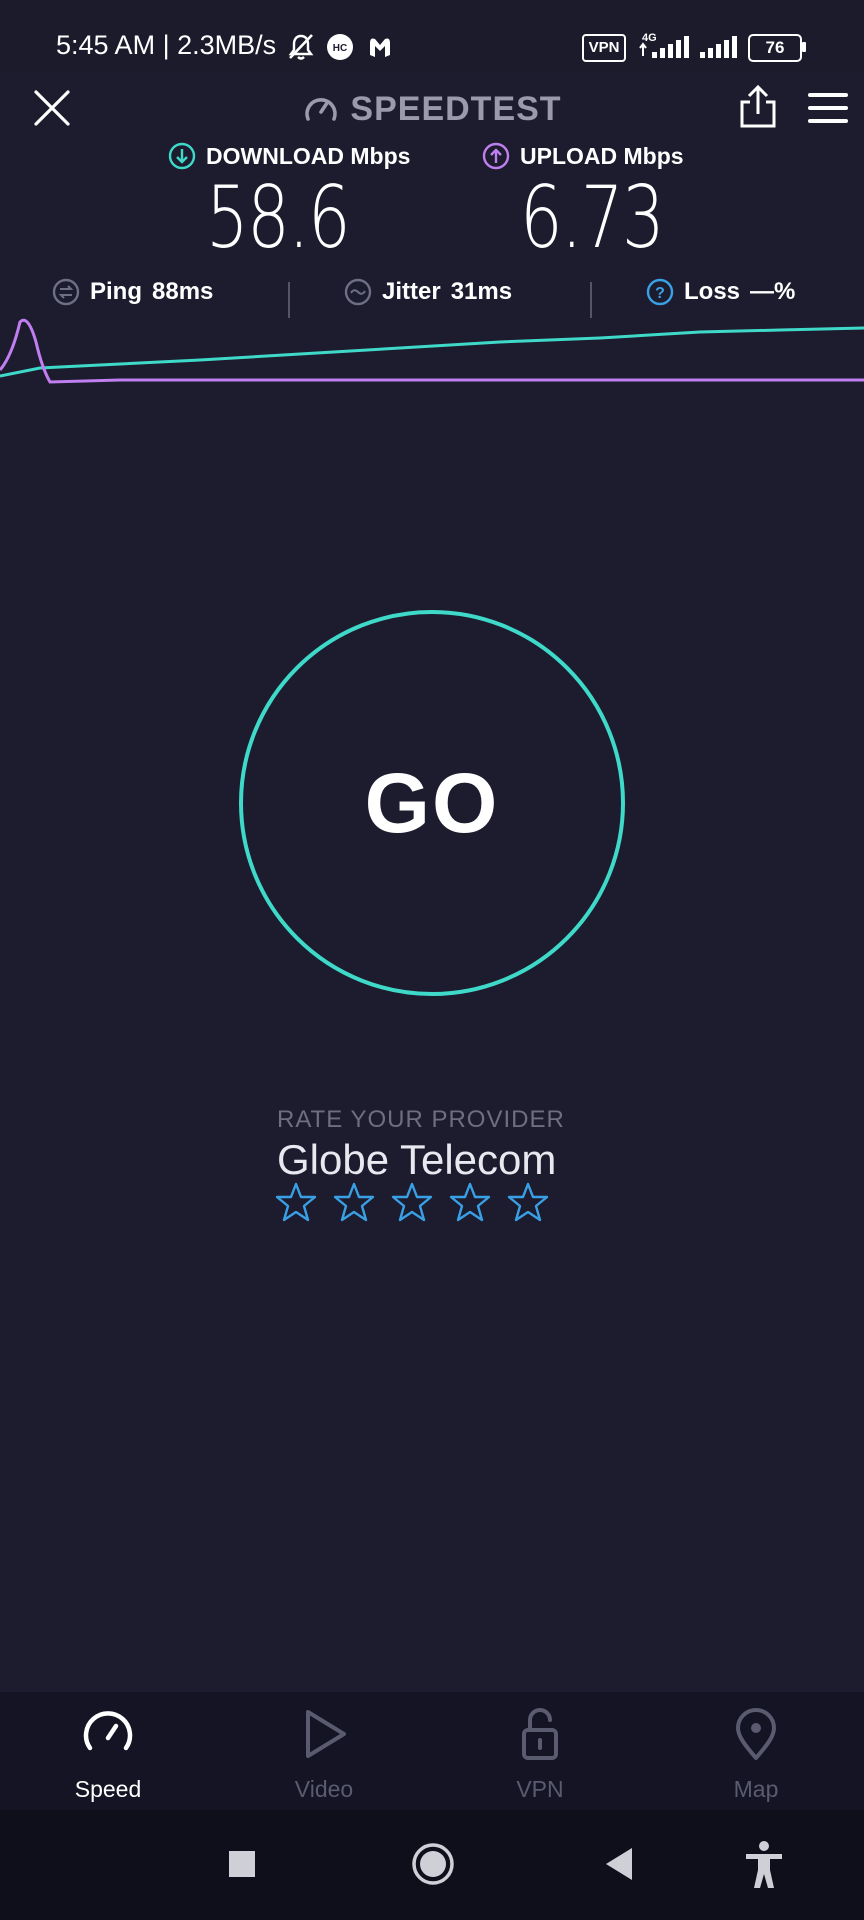 Image resolution: width=864 pixels, height=1920 pixels. Describe the element at coordinates (756, 1789) in the screenshot. I see `nav-label-map: Map` at that location.